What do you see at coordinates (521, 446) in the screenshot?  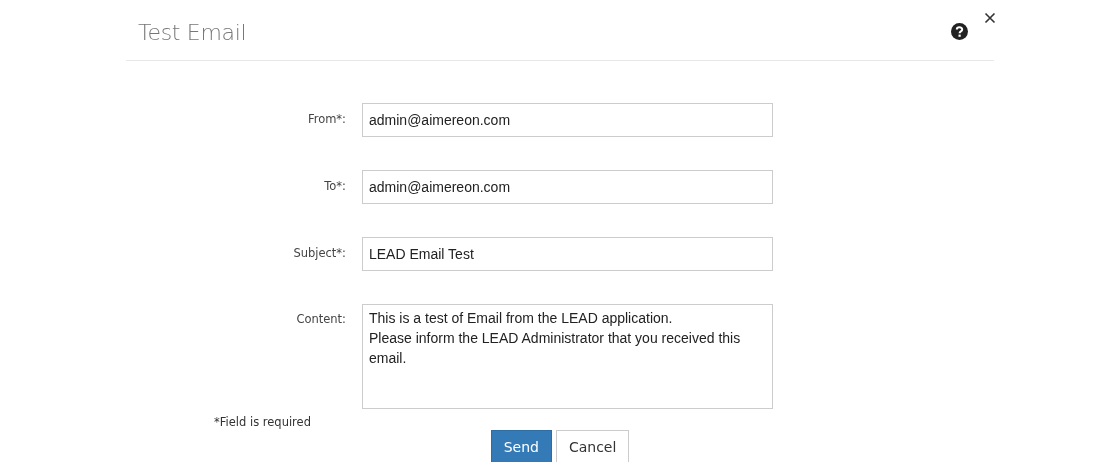 I see `send-button: Send` at bounding box center [521, 446].